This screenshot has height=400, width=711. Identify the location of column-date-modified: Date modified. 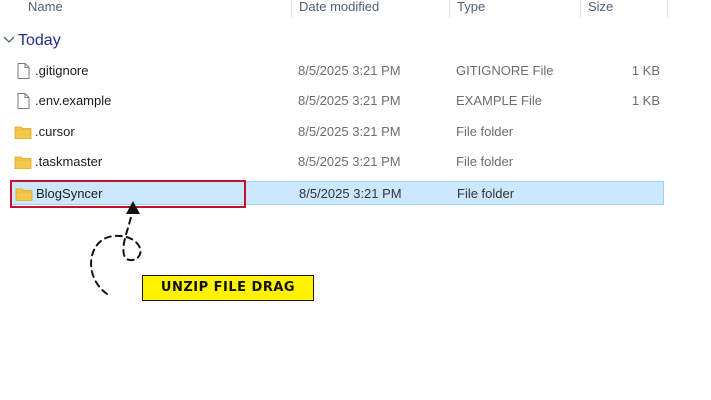
(339, 8).